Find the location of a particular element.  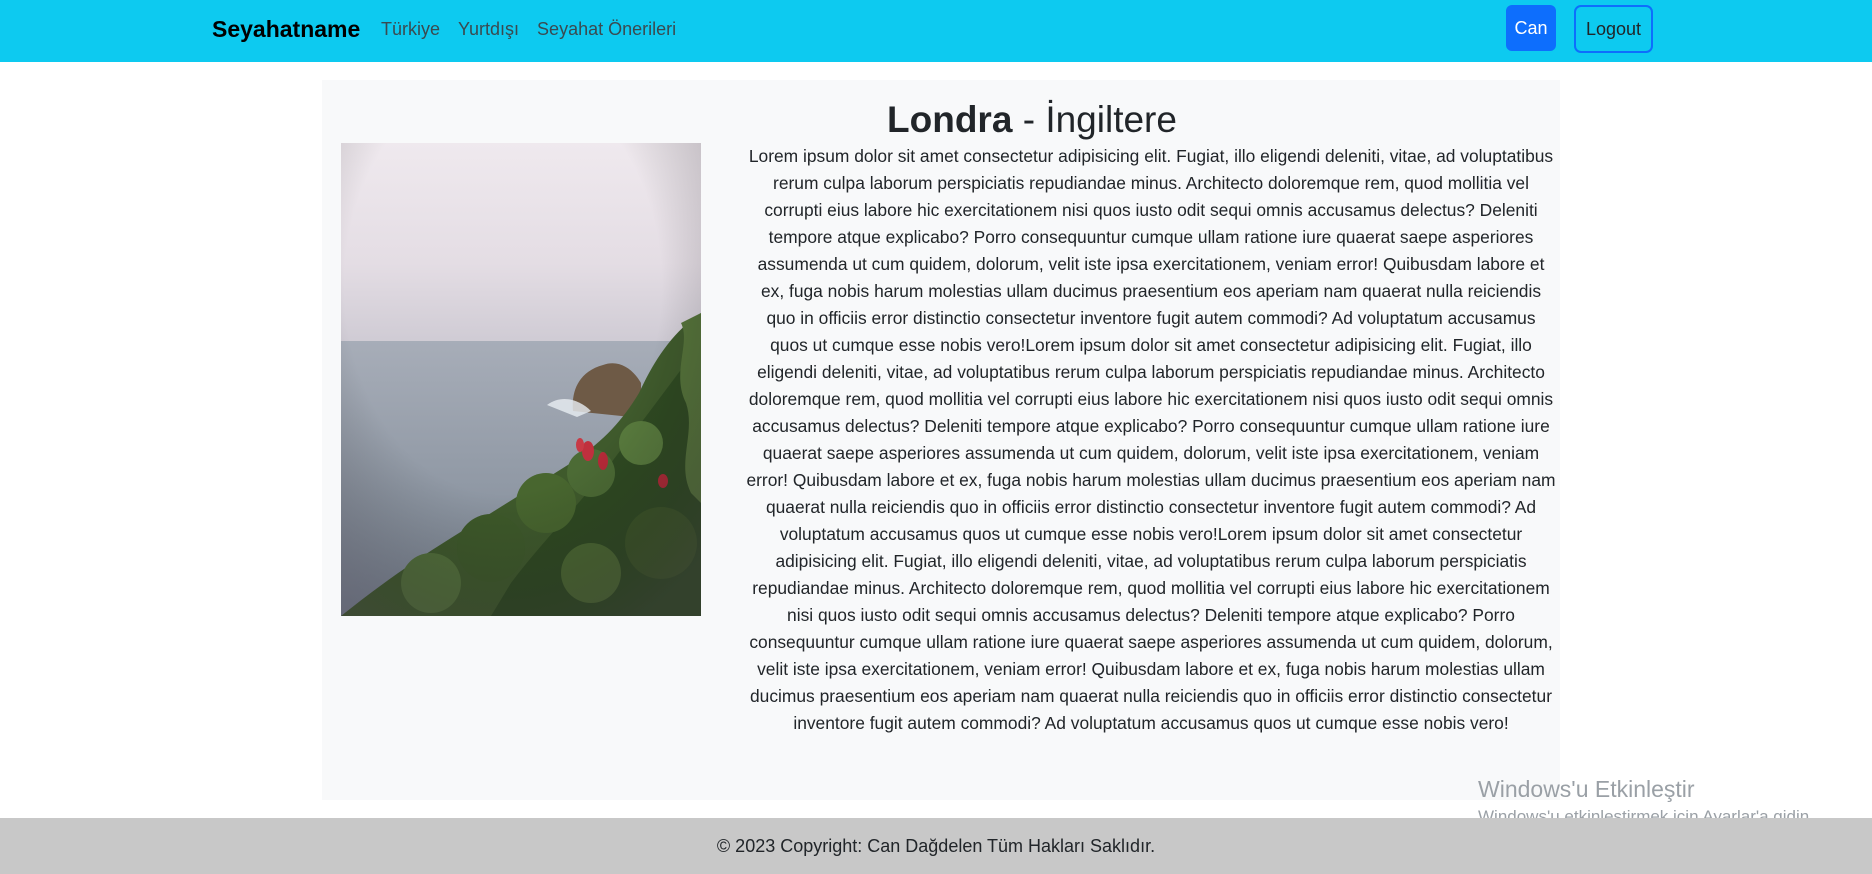

nav-links: Türkiye Yurtdışı Seyahat Önerileri is located at coordinates (528, 29).